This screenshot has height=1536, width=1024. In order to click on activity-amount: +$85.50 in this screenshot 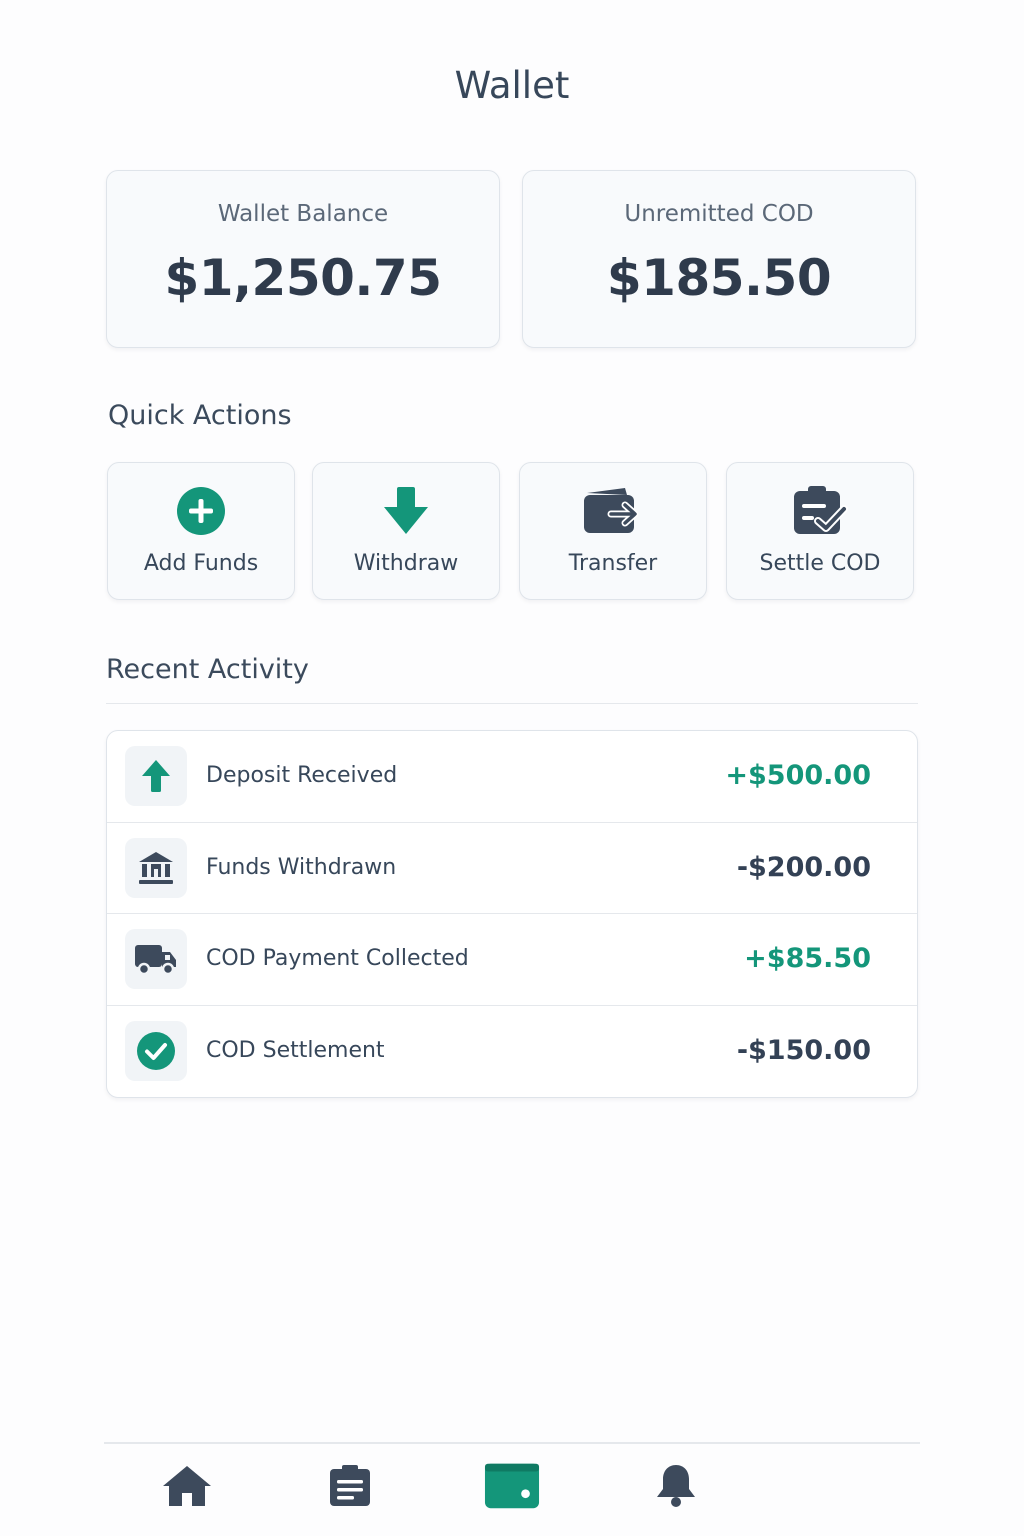, I will do `click(807, 958)`.